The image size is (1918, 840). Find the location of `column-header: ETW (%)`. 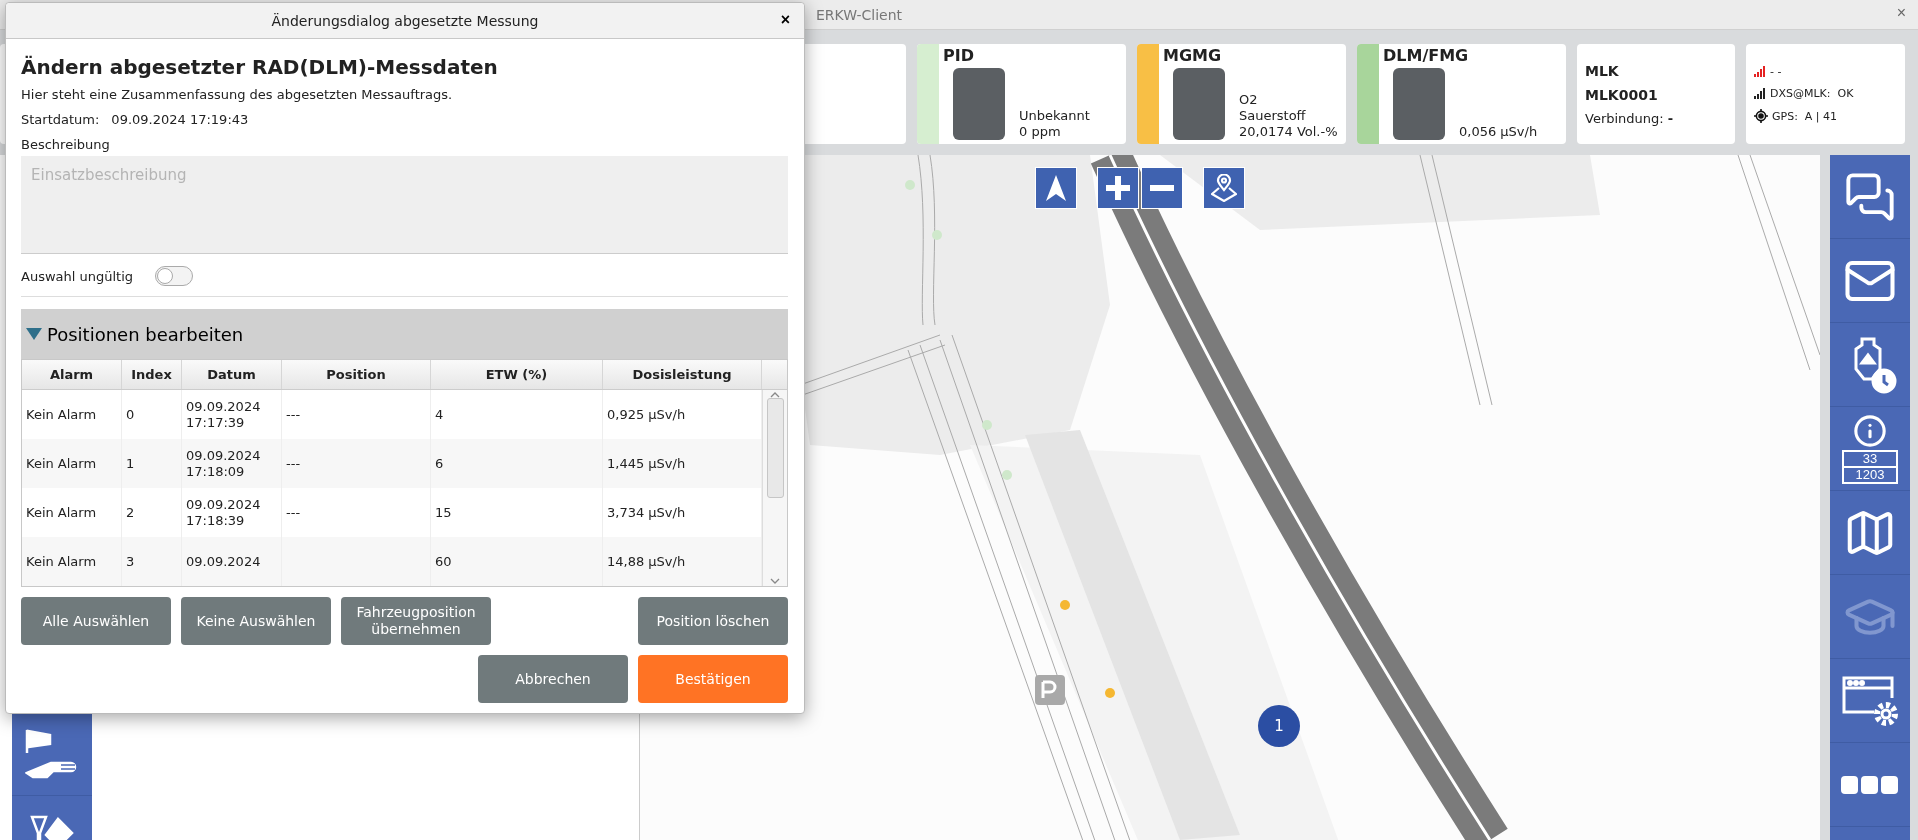

column-header: ETW (%) is located at coordinates (517, 374).